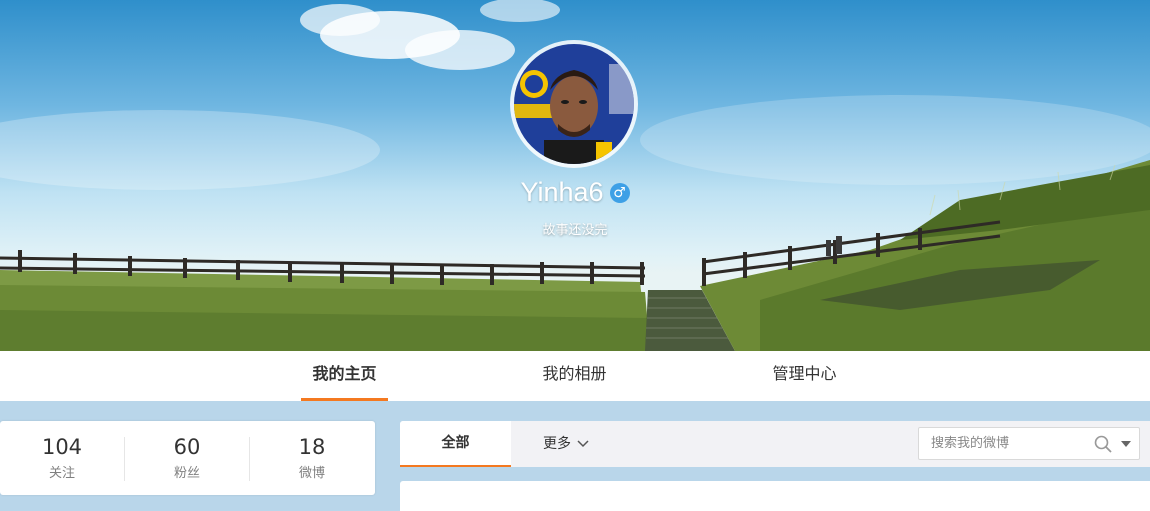 This screenshot has width=1150, height=511. Describe the element at coordinates (775, 444) in the screenshot. I see `feed-filter-bar: 全部 更多` at that location.